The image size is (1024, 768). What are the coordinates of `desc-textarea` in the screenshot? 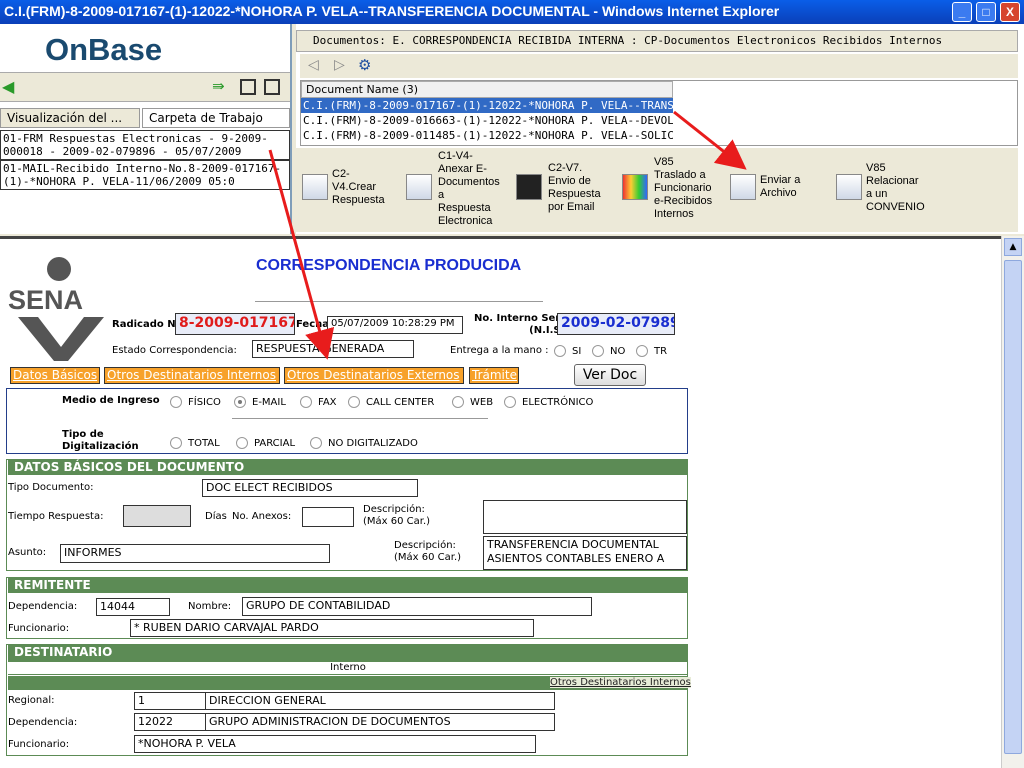 It's located at (585, 517).